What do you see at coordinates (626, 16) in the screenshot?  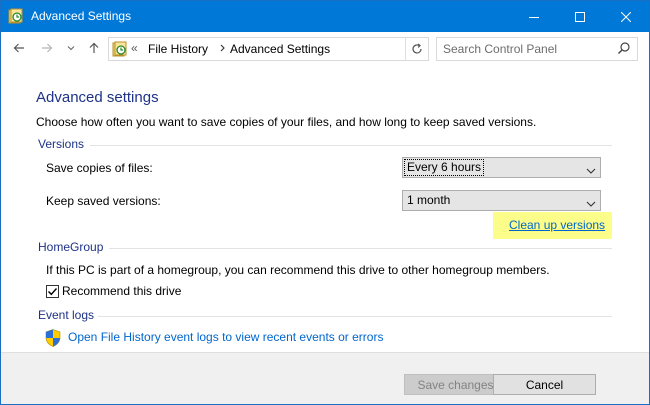 I see `close-button` at bounding box center [626, 16].